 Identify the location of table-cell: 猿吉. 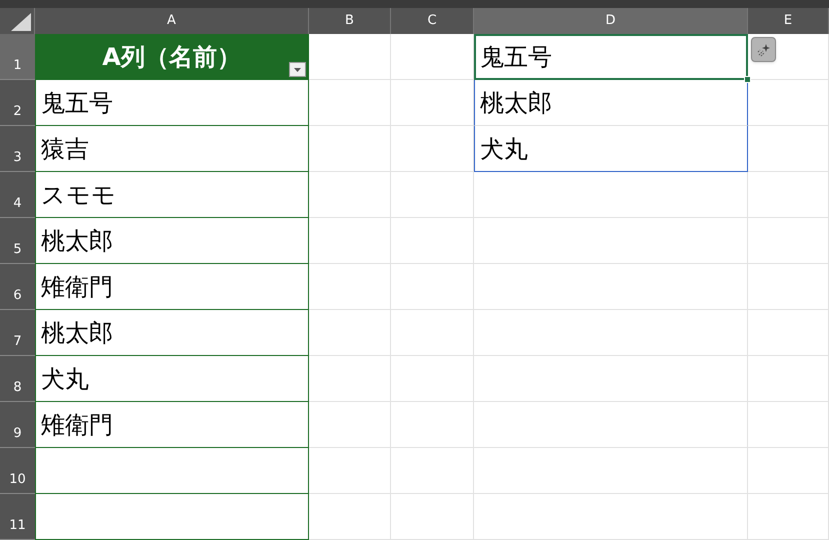
(172, 149).